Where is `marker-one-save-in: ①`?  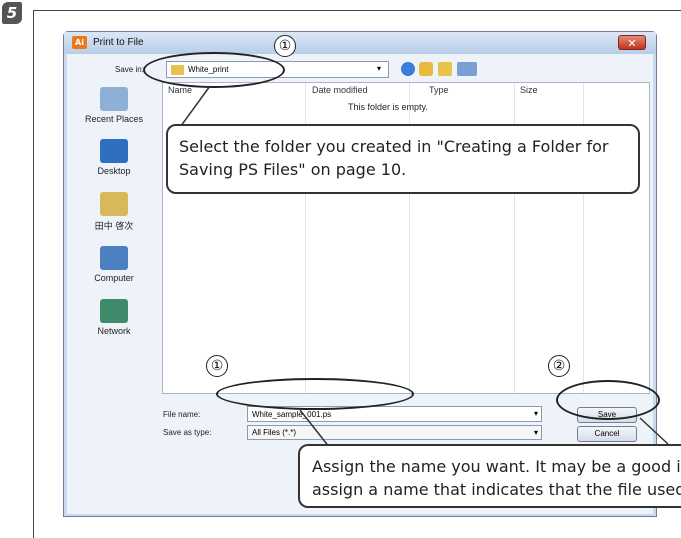
marker-one-save-in: ① is located at coordinates (285, 46).